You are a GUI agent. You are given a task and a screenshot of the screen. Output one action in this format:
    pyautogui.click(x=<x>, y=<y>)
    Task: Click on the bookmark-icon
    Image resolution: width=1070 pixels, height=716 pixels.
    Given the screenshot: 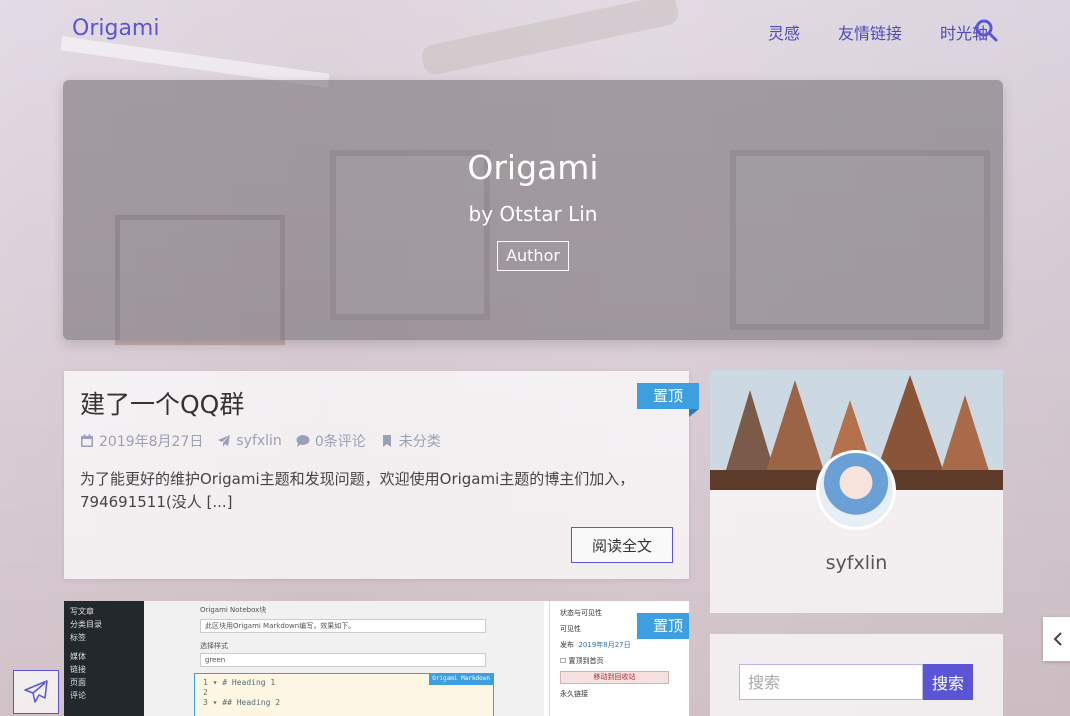 What is the action you would take?
    pyautogui.click(x=386, y=441)
    